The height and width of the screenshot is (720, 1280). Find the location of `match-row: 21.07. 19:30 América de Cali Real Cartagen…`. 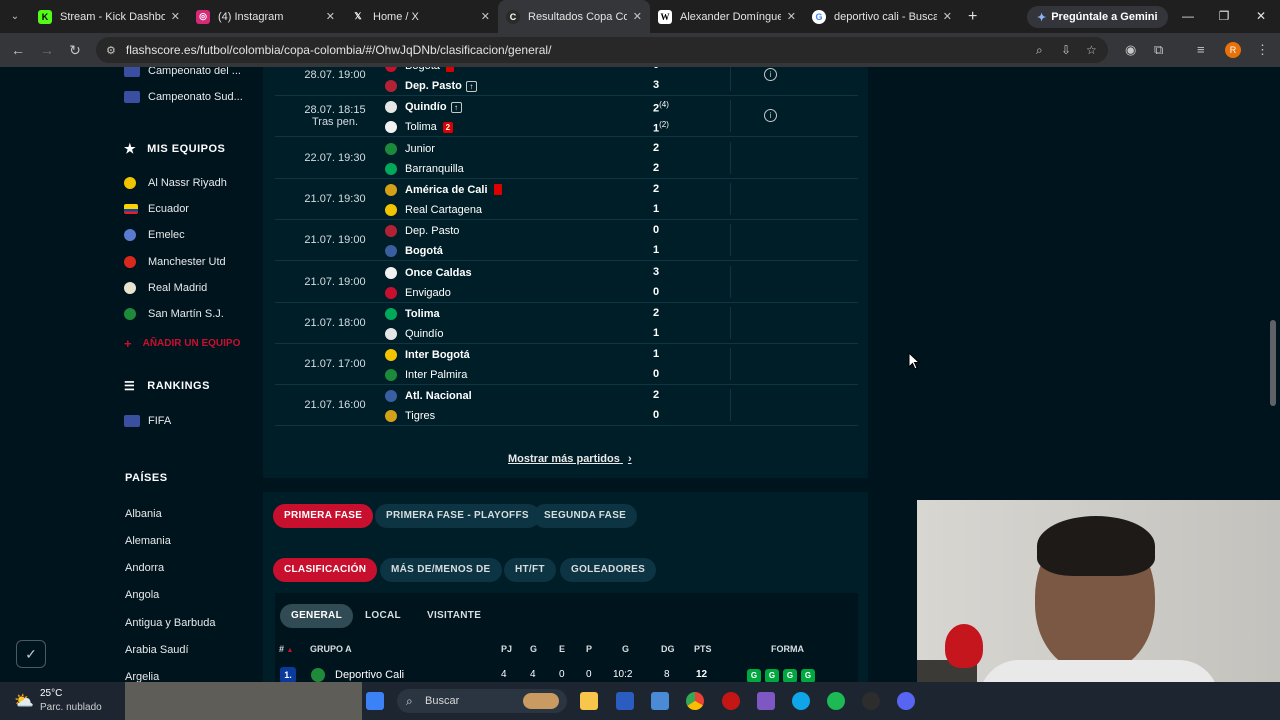

match-row: 21.07. 19:30 América de Cali Real Cartagen… is located at coordinates (566, 199).